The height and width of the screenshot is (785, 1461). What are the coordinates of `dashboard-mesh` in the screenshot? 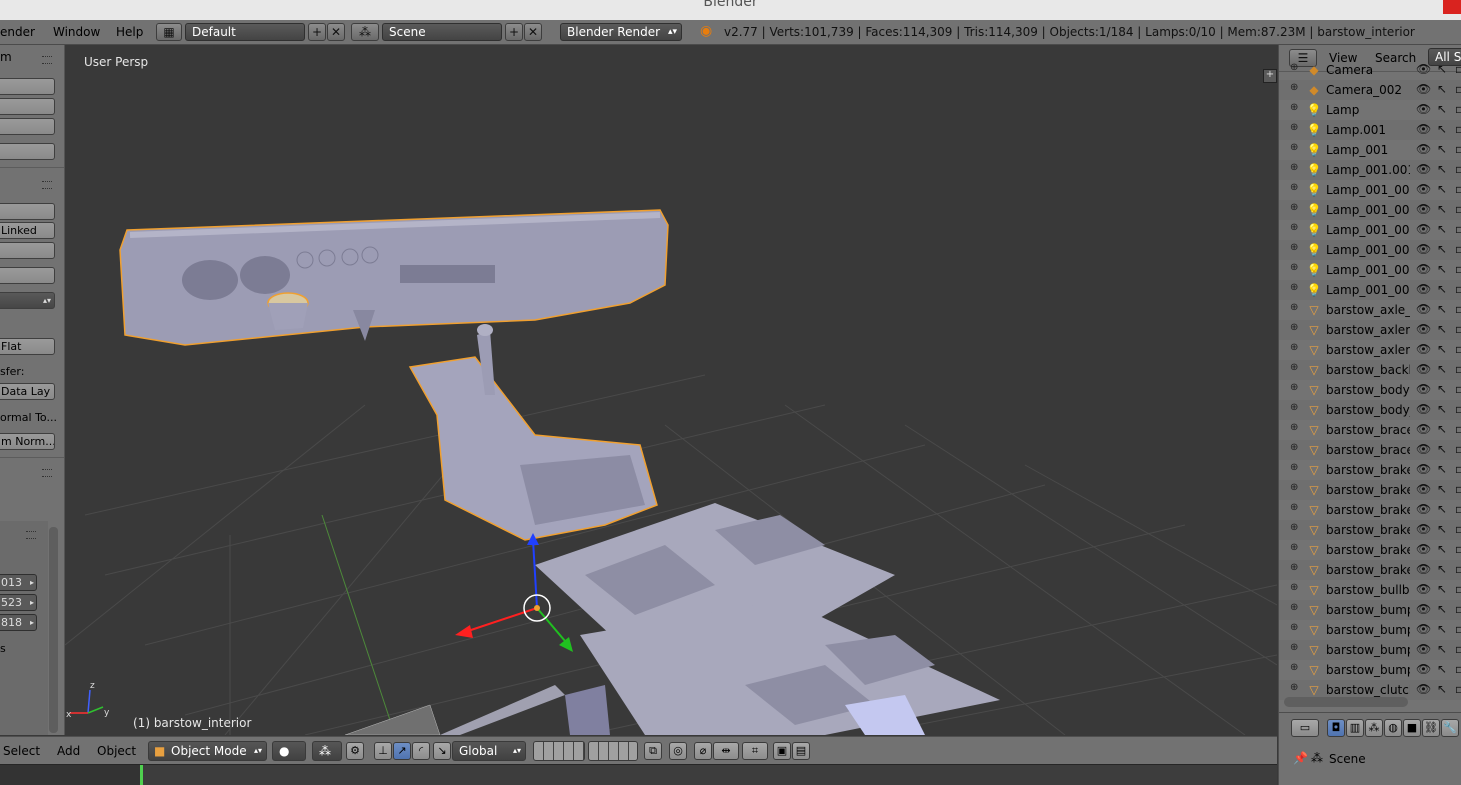 It's located at (394, 277).